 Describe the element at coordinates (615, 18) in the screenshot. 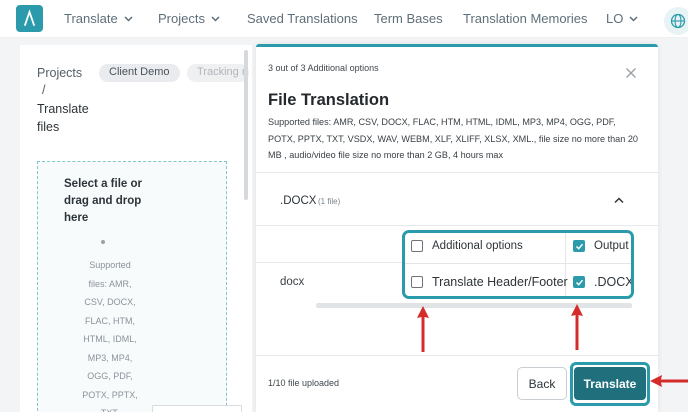

I see `nav-user-label: LO` at that location.